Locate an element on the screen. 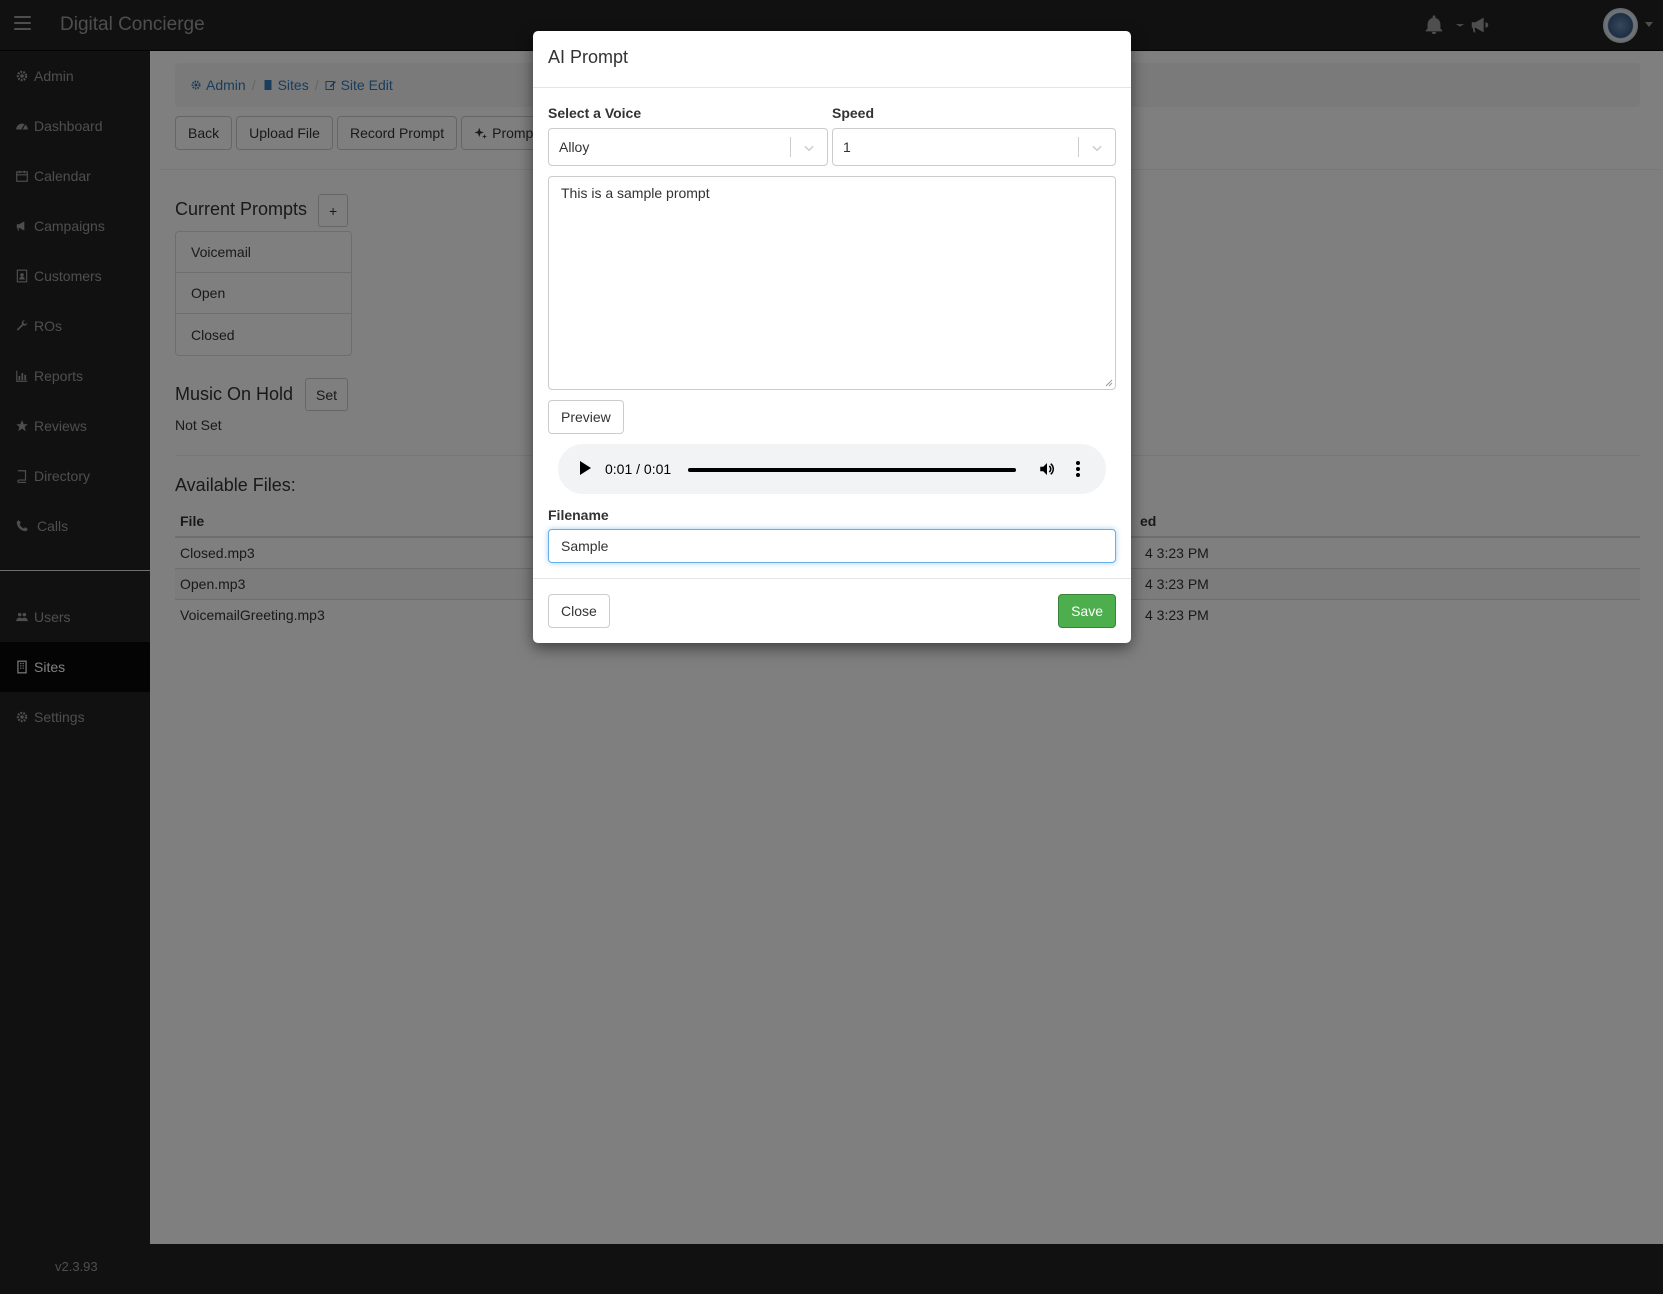 The image size is (1663, 1294). volume-icon is located at coordinates (1047, 469).